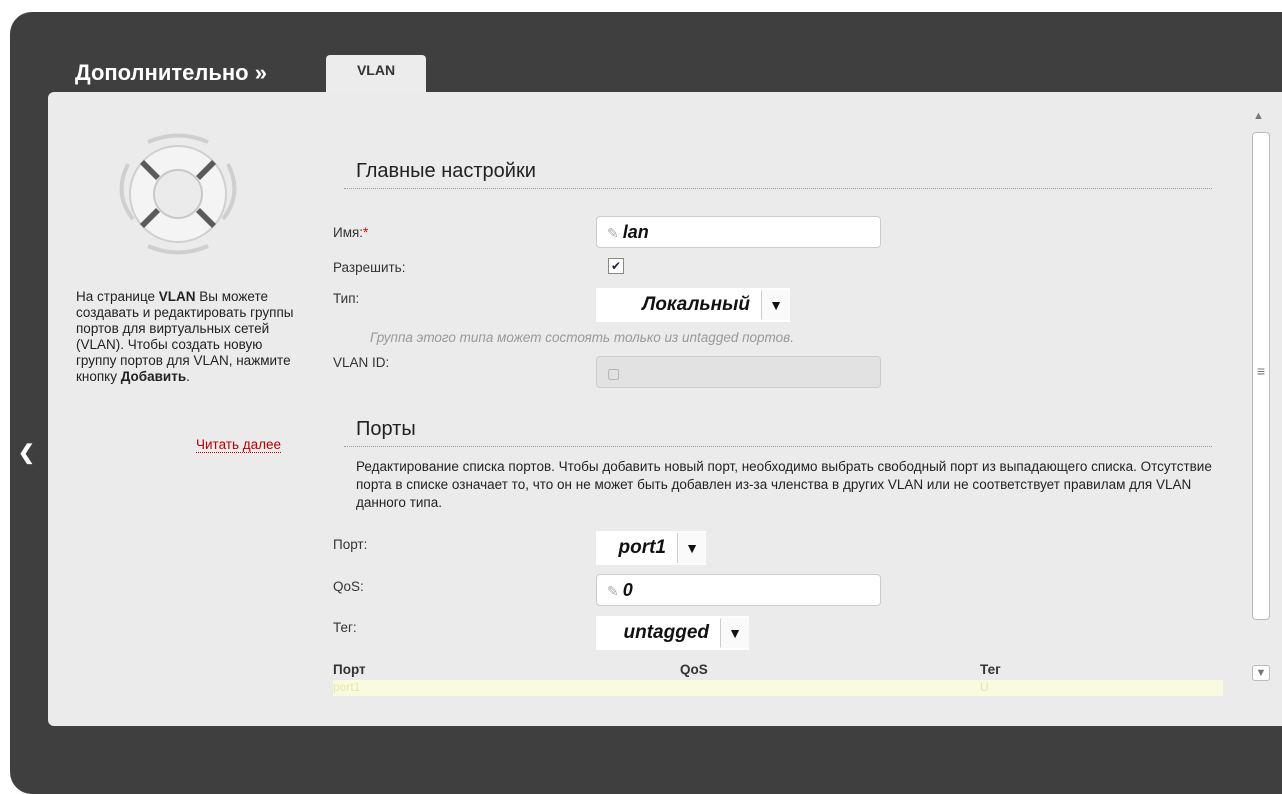 This screenshot has height=794, width=1282. I want to click on grip-icon: ≡, so click(1261, 371).